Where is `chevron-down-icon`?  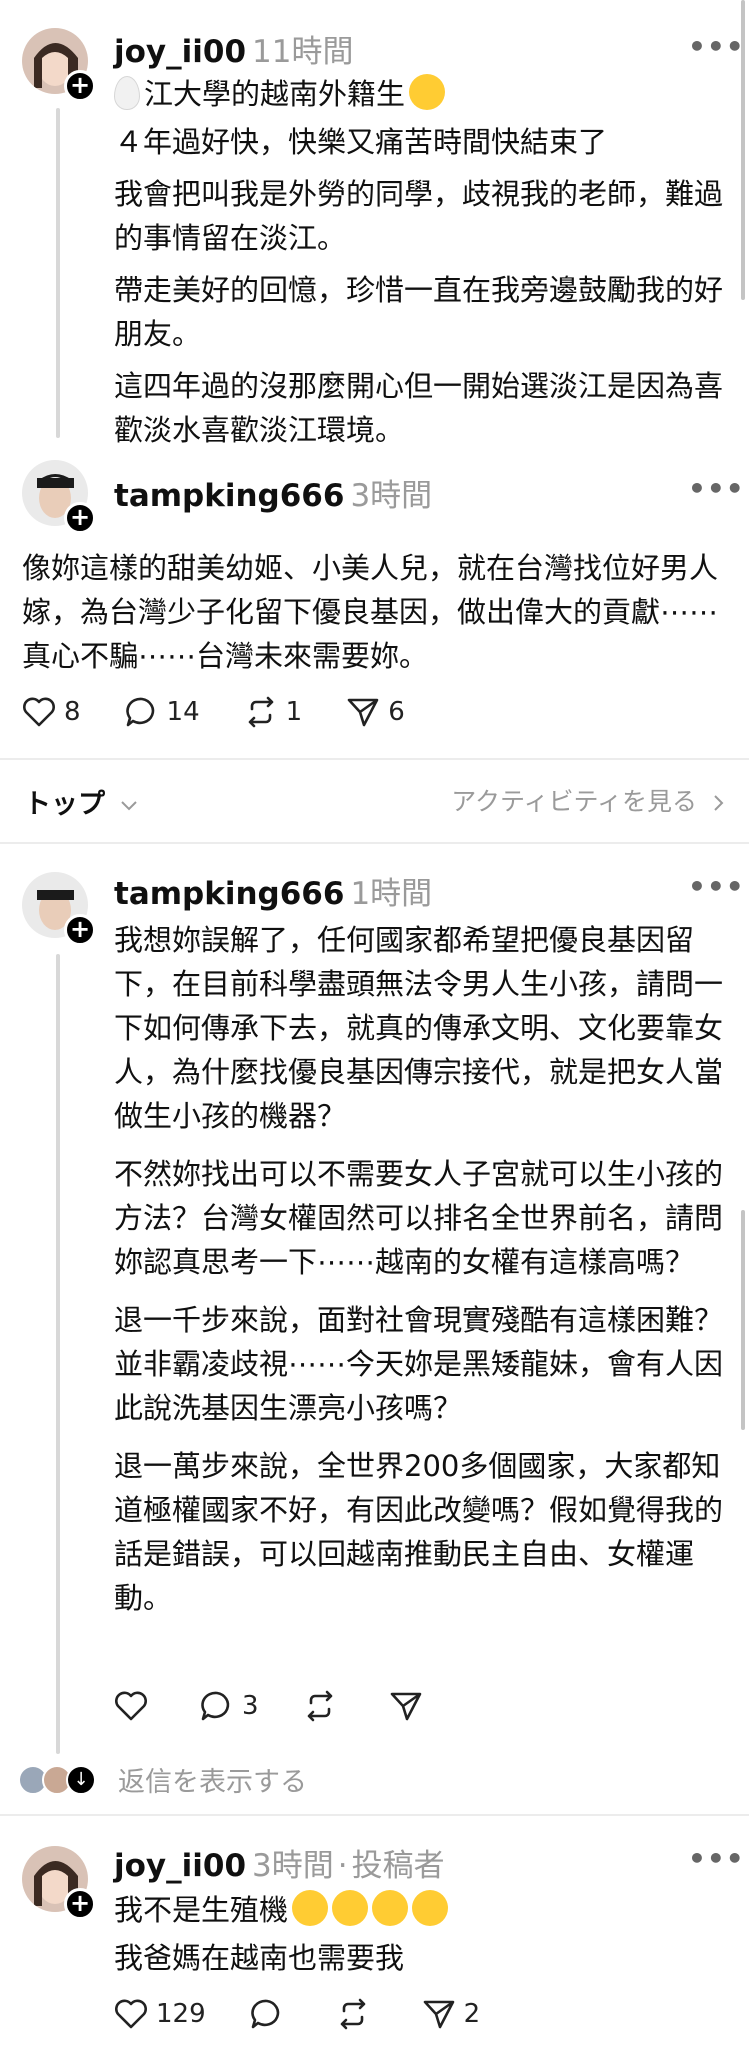
chevron-down-icon is located at coordinates (129, 805).